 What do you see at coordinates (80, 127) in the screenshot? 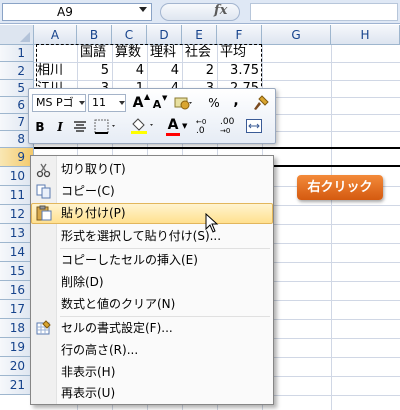
I see `center-align-icon` at bounding box center [80, 127].